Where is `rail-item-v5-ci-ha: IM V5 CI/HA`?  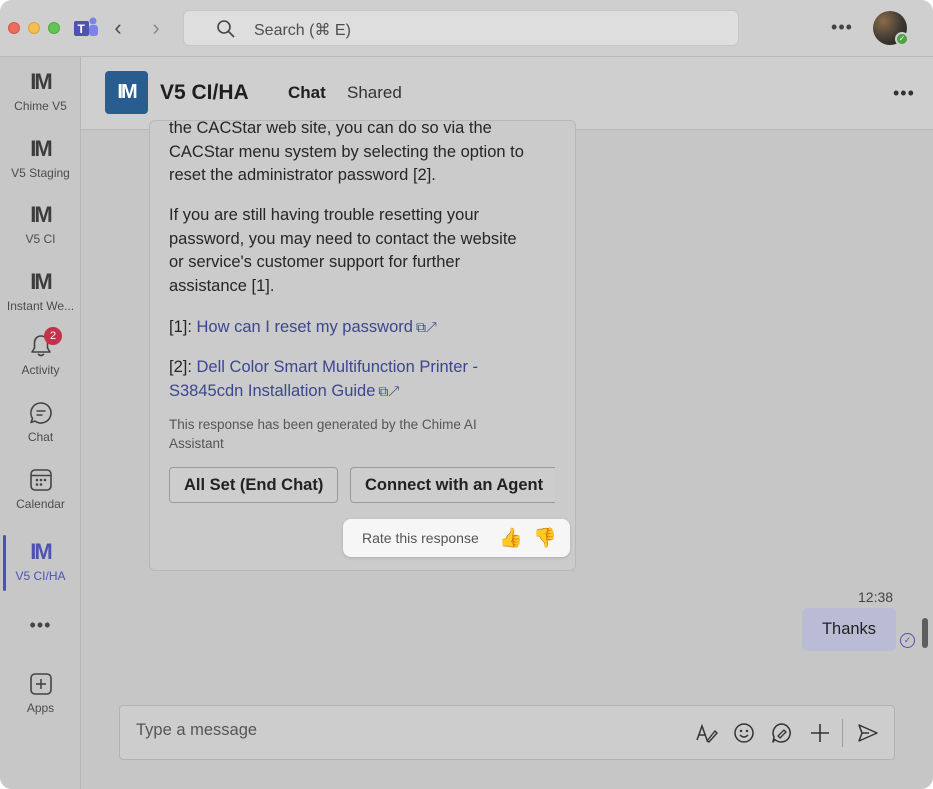
rail-item-v5-ci-ha: IM V5 CI/HA is located at coordinates (40, 561).